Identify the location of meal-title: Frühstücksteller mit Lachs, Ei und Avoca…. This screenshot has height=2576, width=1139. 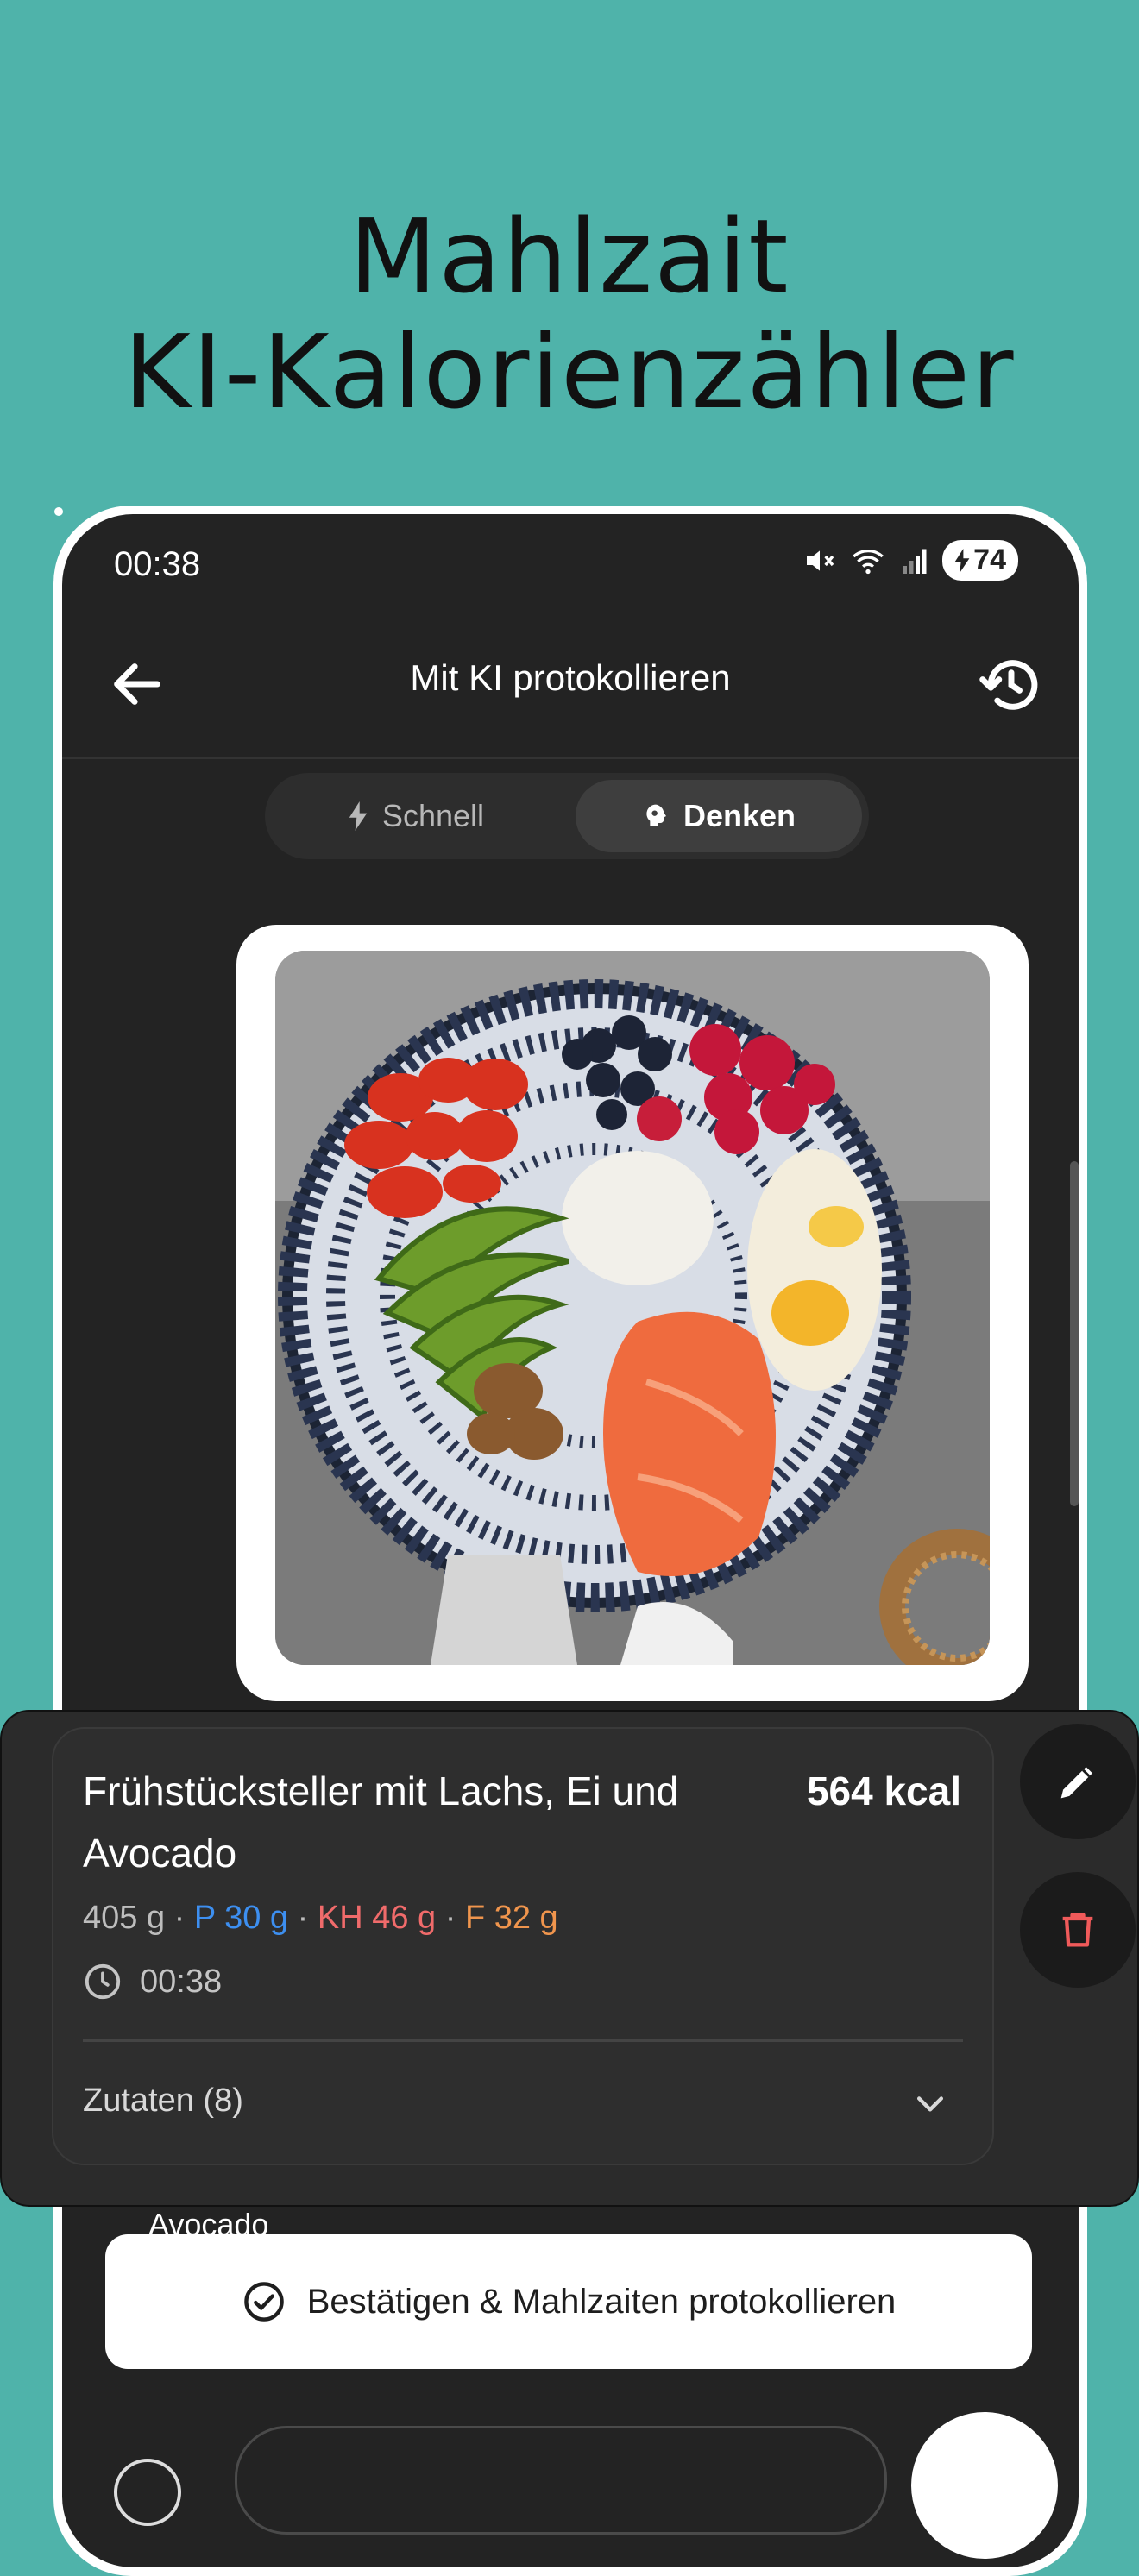
(381, 1822).